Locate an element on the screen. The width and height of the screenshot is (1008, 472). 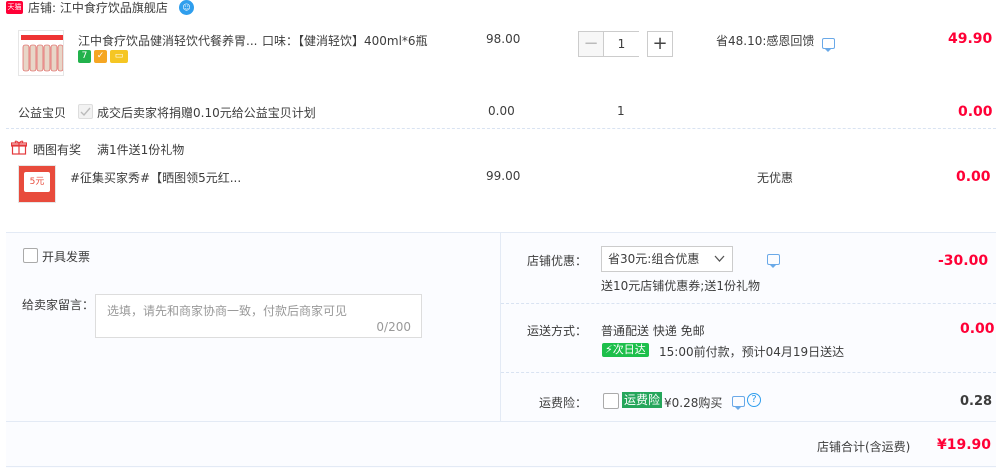
store-total-amount: ¥19.90 is located at coordinates (964, 445).